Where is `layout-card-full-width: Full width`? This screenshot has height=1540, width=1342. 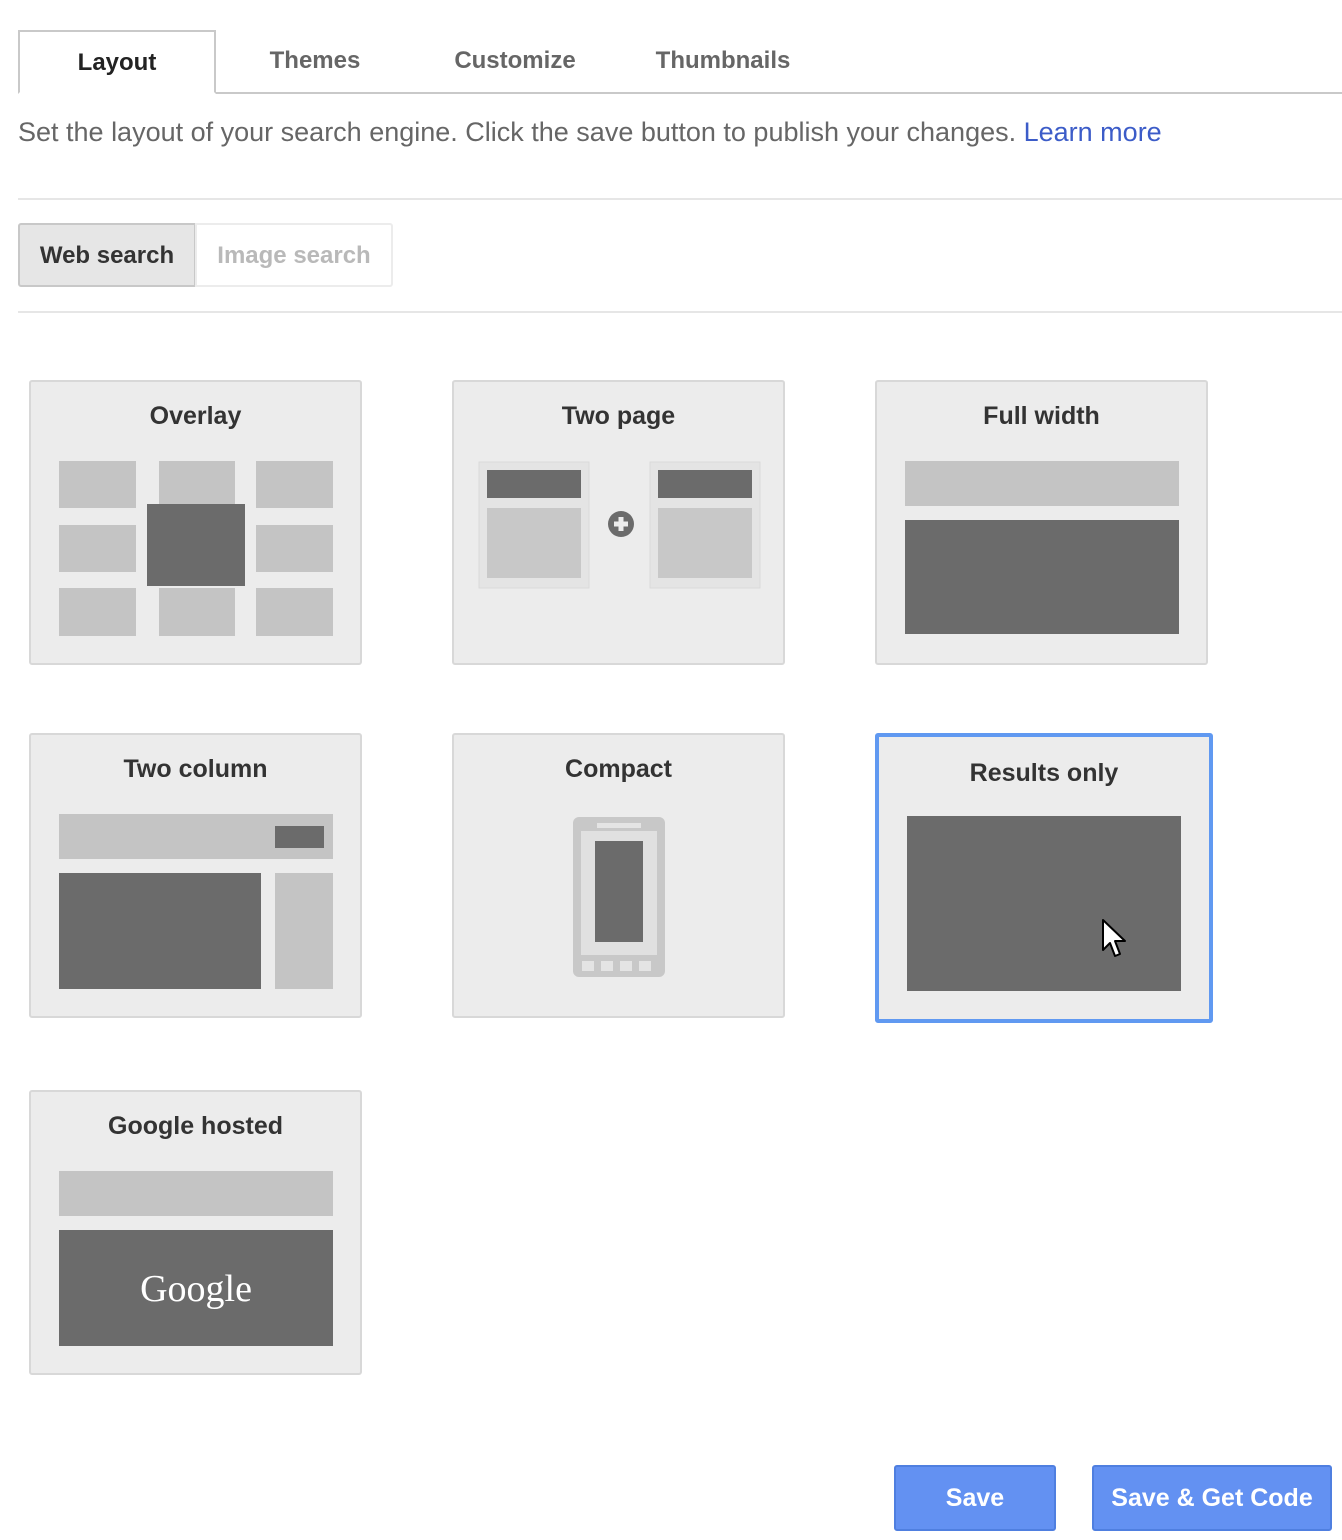
layout-card-full-width: Full width is located at coordinates (1041, 522).